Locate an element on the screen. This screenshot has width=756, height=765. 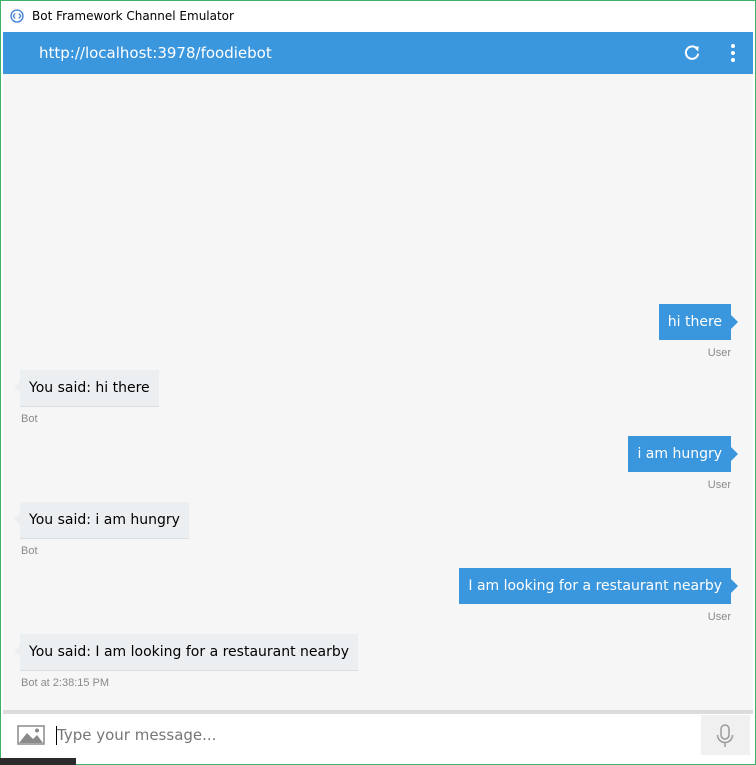
image-upload-icon is located at coordinates (29, 735).